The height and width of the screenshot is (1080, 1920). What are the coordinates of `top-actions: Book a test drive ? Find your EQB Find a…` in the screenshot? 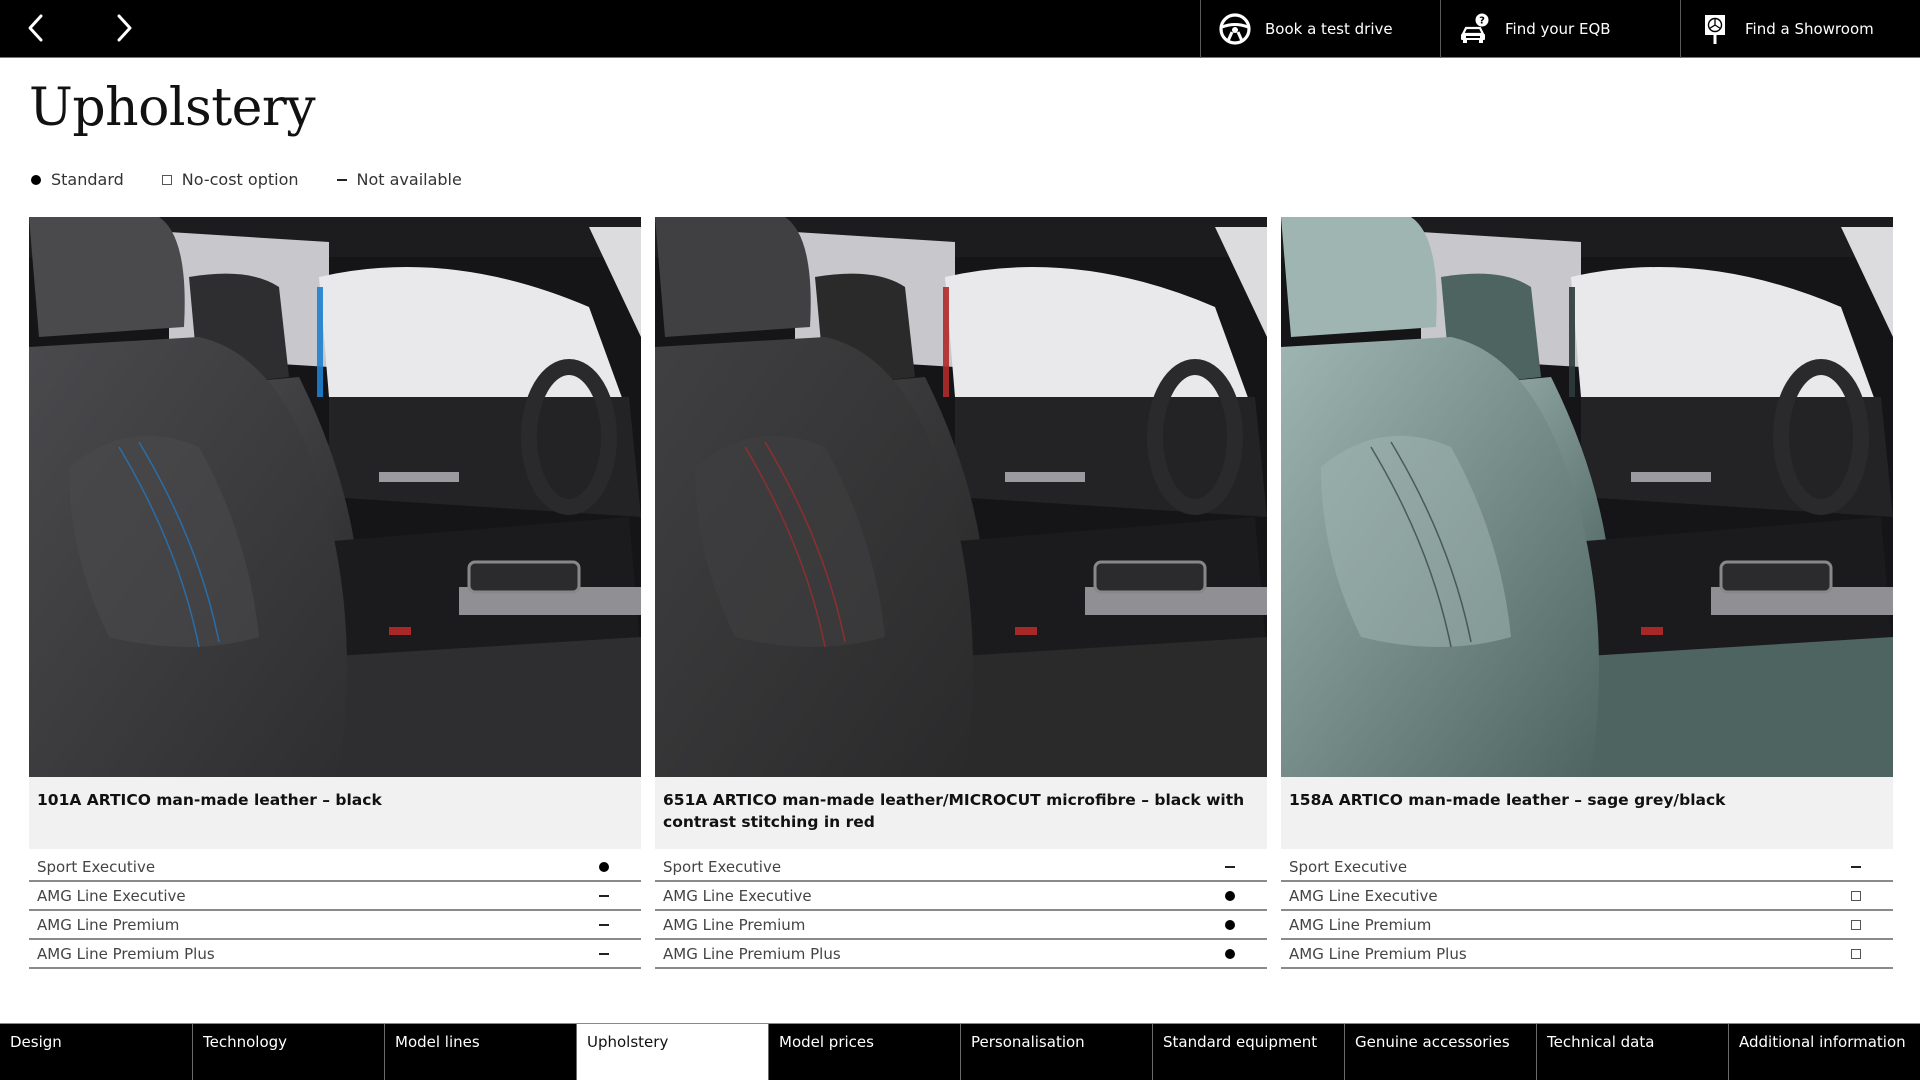 It's located at (1560, 29).